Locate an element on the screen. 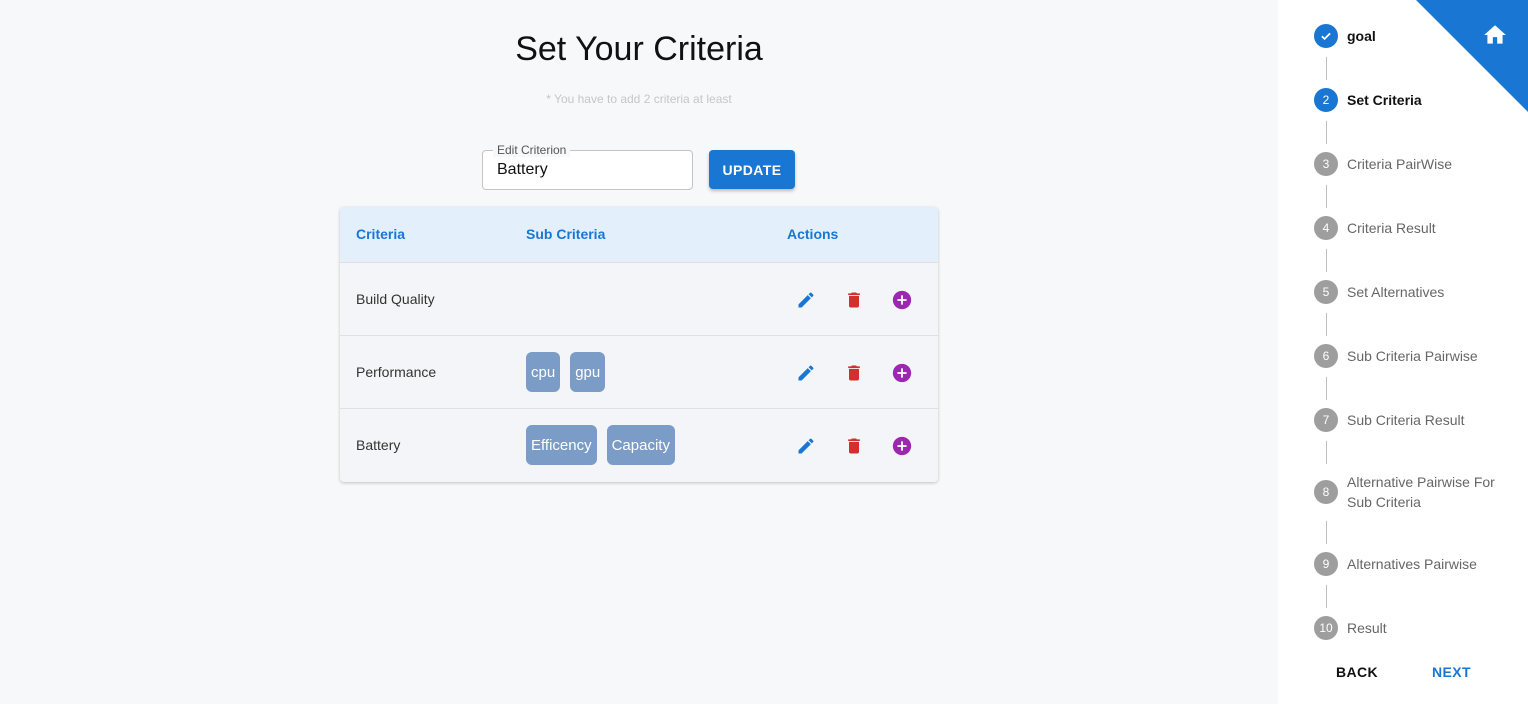 Image resolution: width=1528 pixels, height=704 pixels. criterion-name: Battery is located at coordinates (378, 445).